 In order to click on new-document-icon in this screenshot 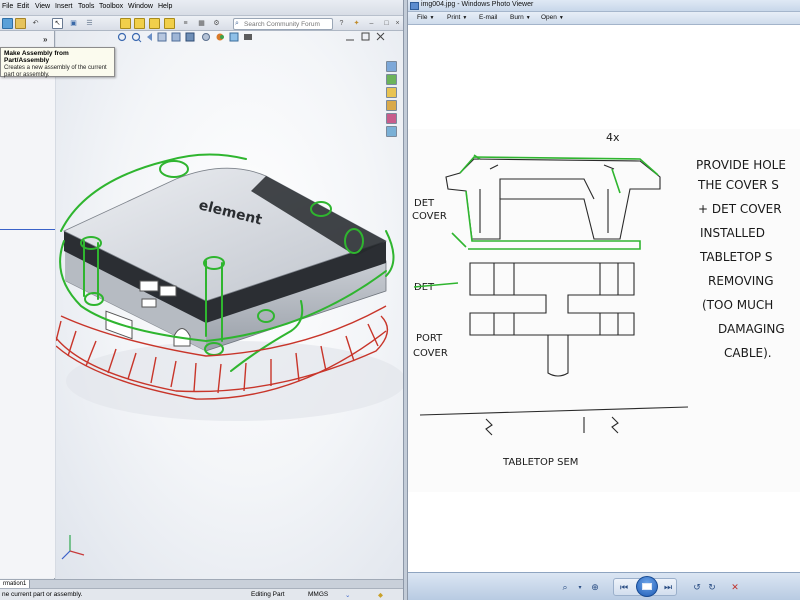, I will do `click(7, 23)`.